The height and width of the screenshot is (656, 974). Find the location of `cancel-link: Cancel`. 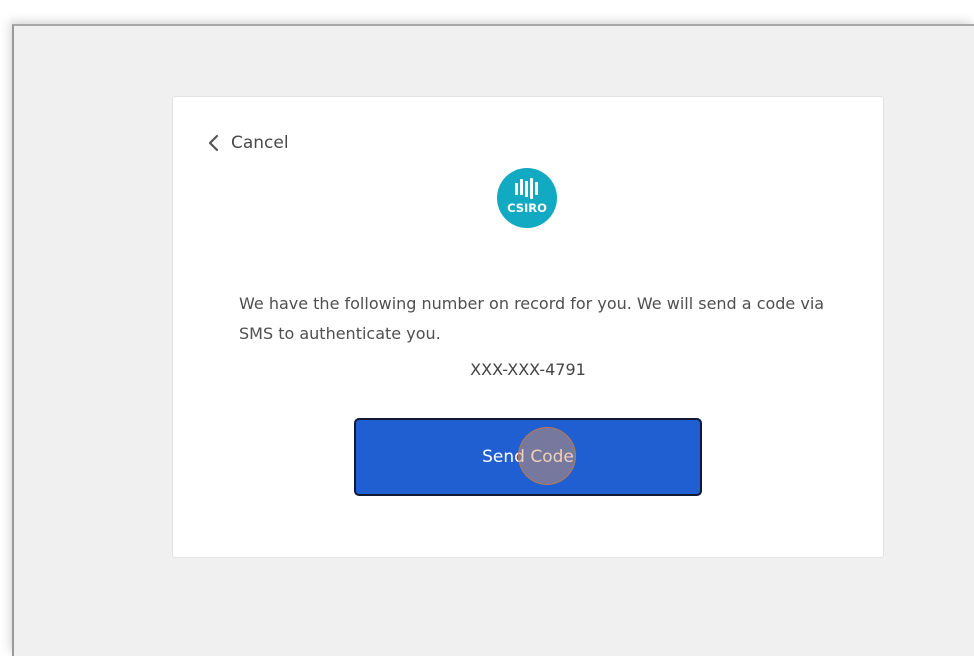

cancel-link: Cancel is located at coordinates (248, 143).